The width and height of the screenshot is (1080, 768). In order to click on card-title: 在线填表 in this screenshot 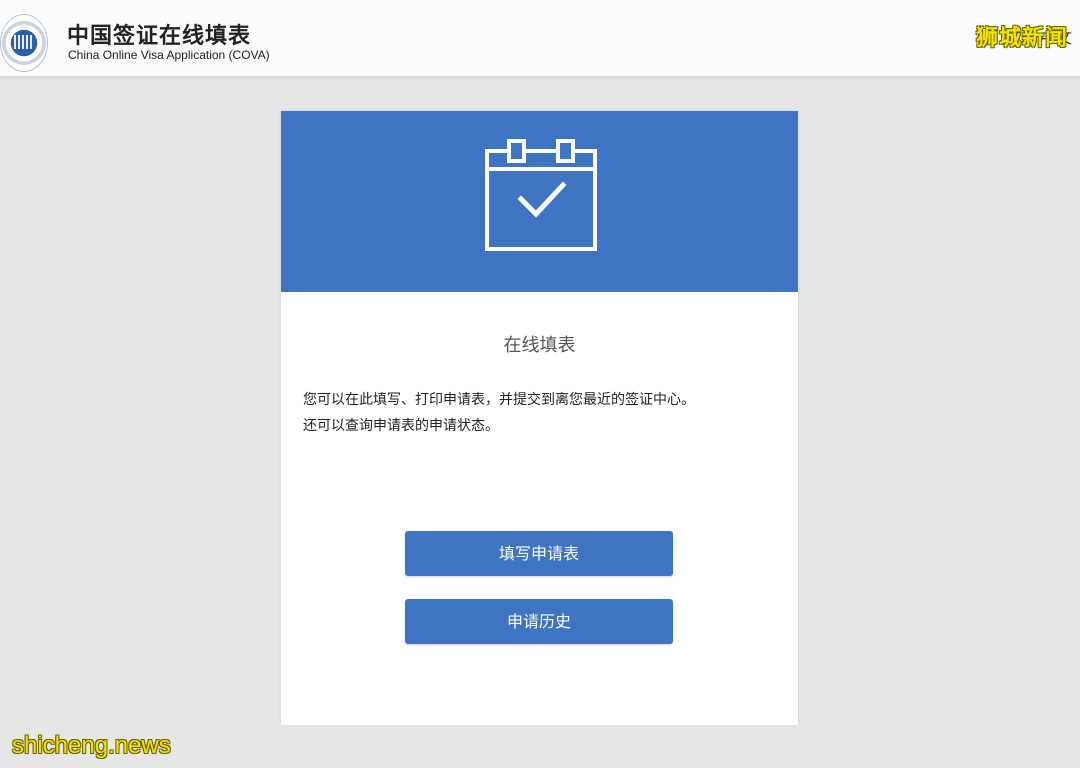, I will do `click(539, 345)`.